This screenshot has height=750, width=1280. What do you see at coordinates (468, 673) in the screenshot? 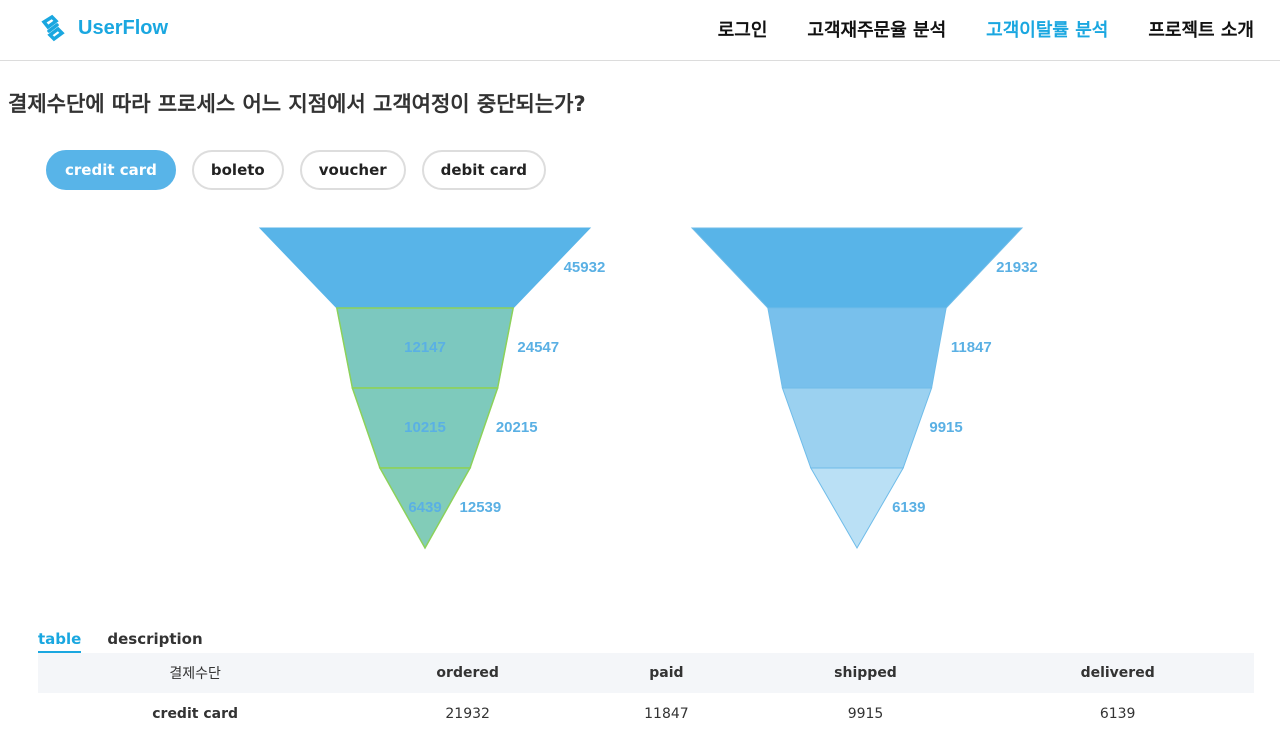
I see `col-ordered: ordered` at bounding box center [468, 673].